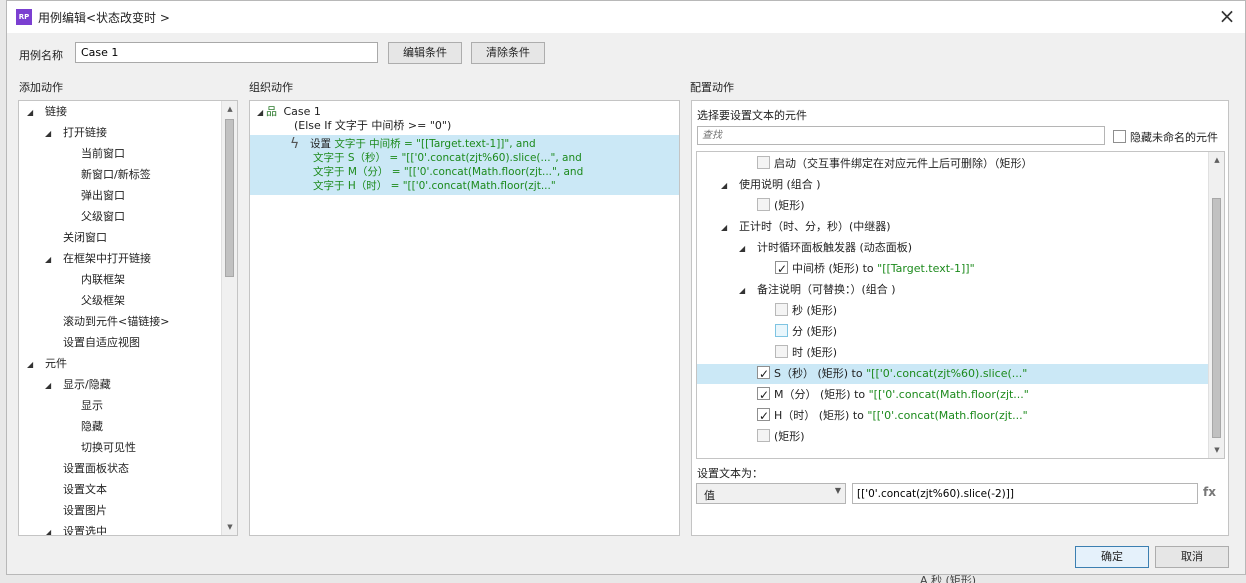 The width and height of the screenshot is (1246, 583). I want to click on widget-tree-label: 正计时（时、分，秒）(中继器), so click(815, 226).